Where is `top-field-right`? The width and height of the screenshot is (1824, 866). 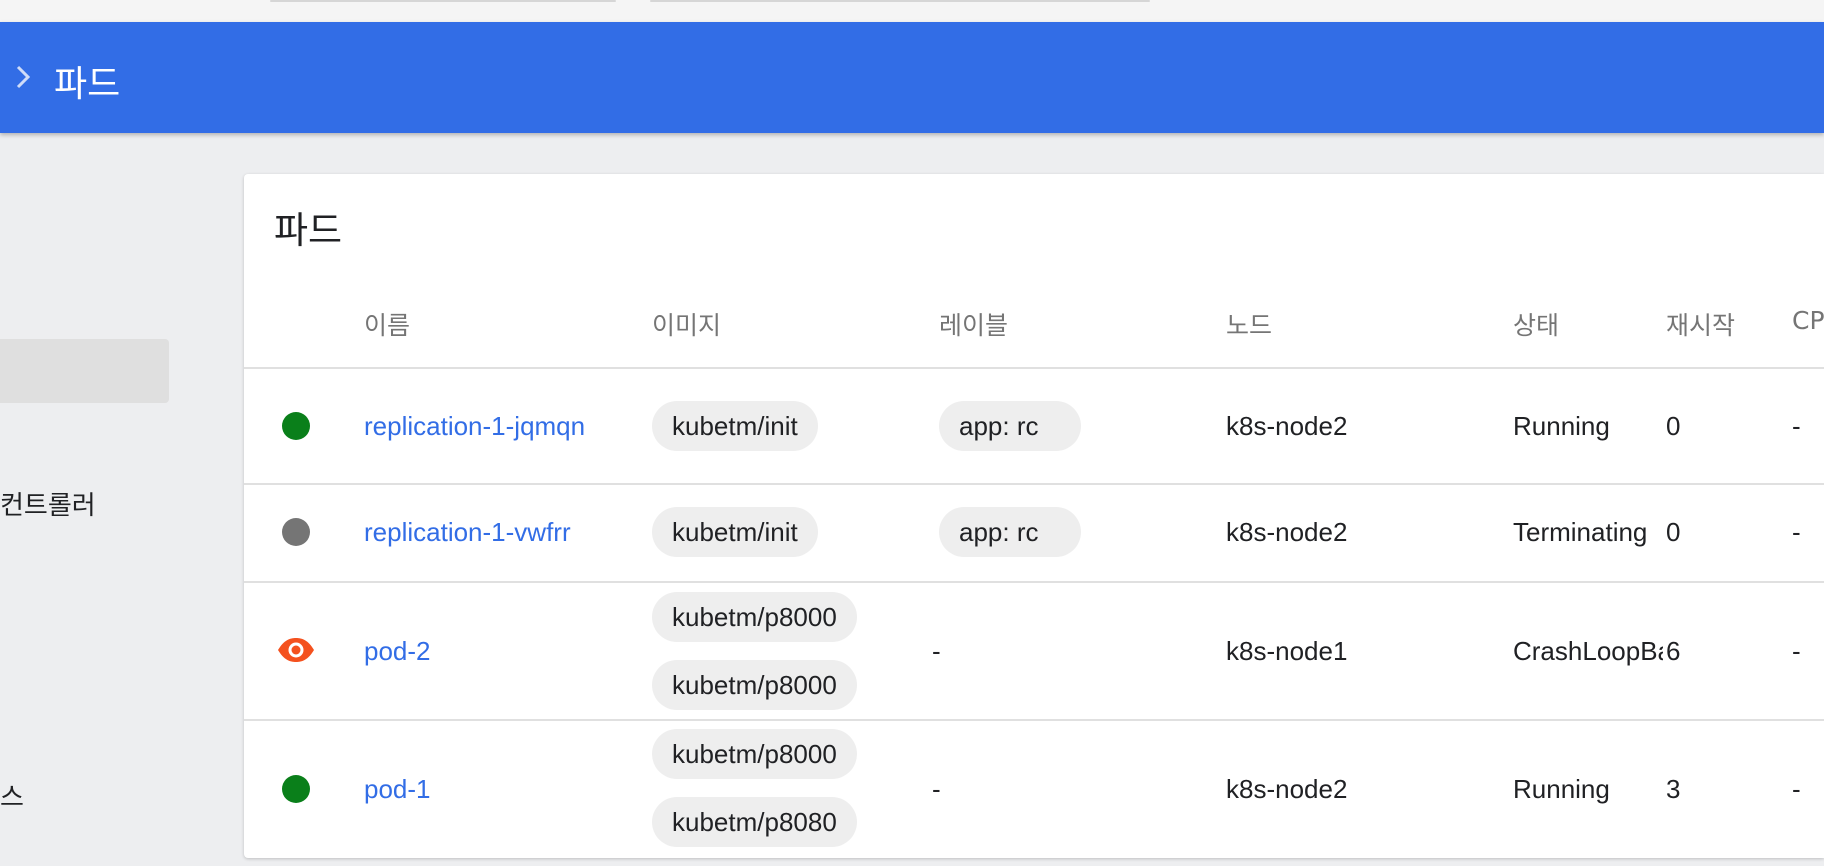 top-field-right is located at coordinates (900, 1).